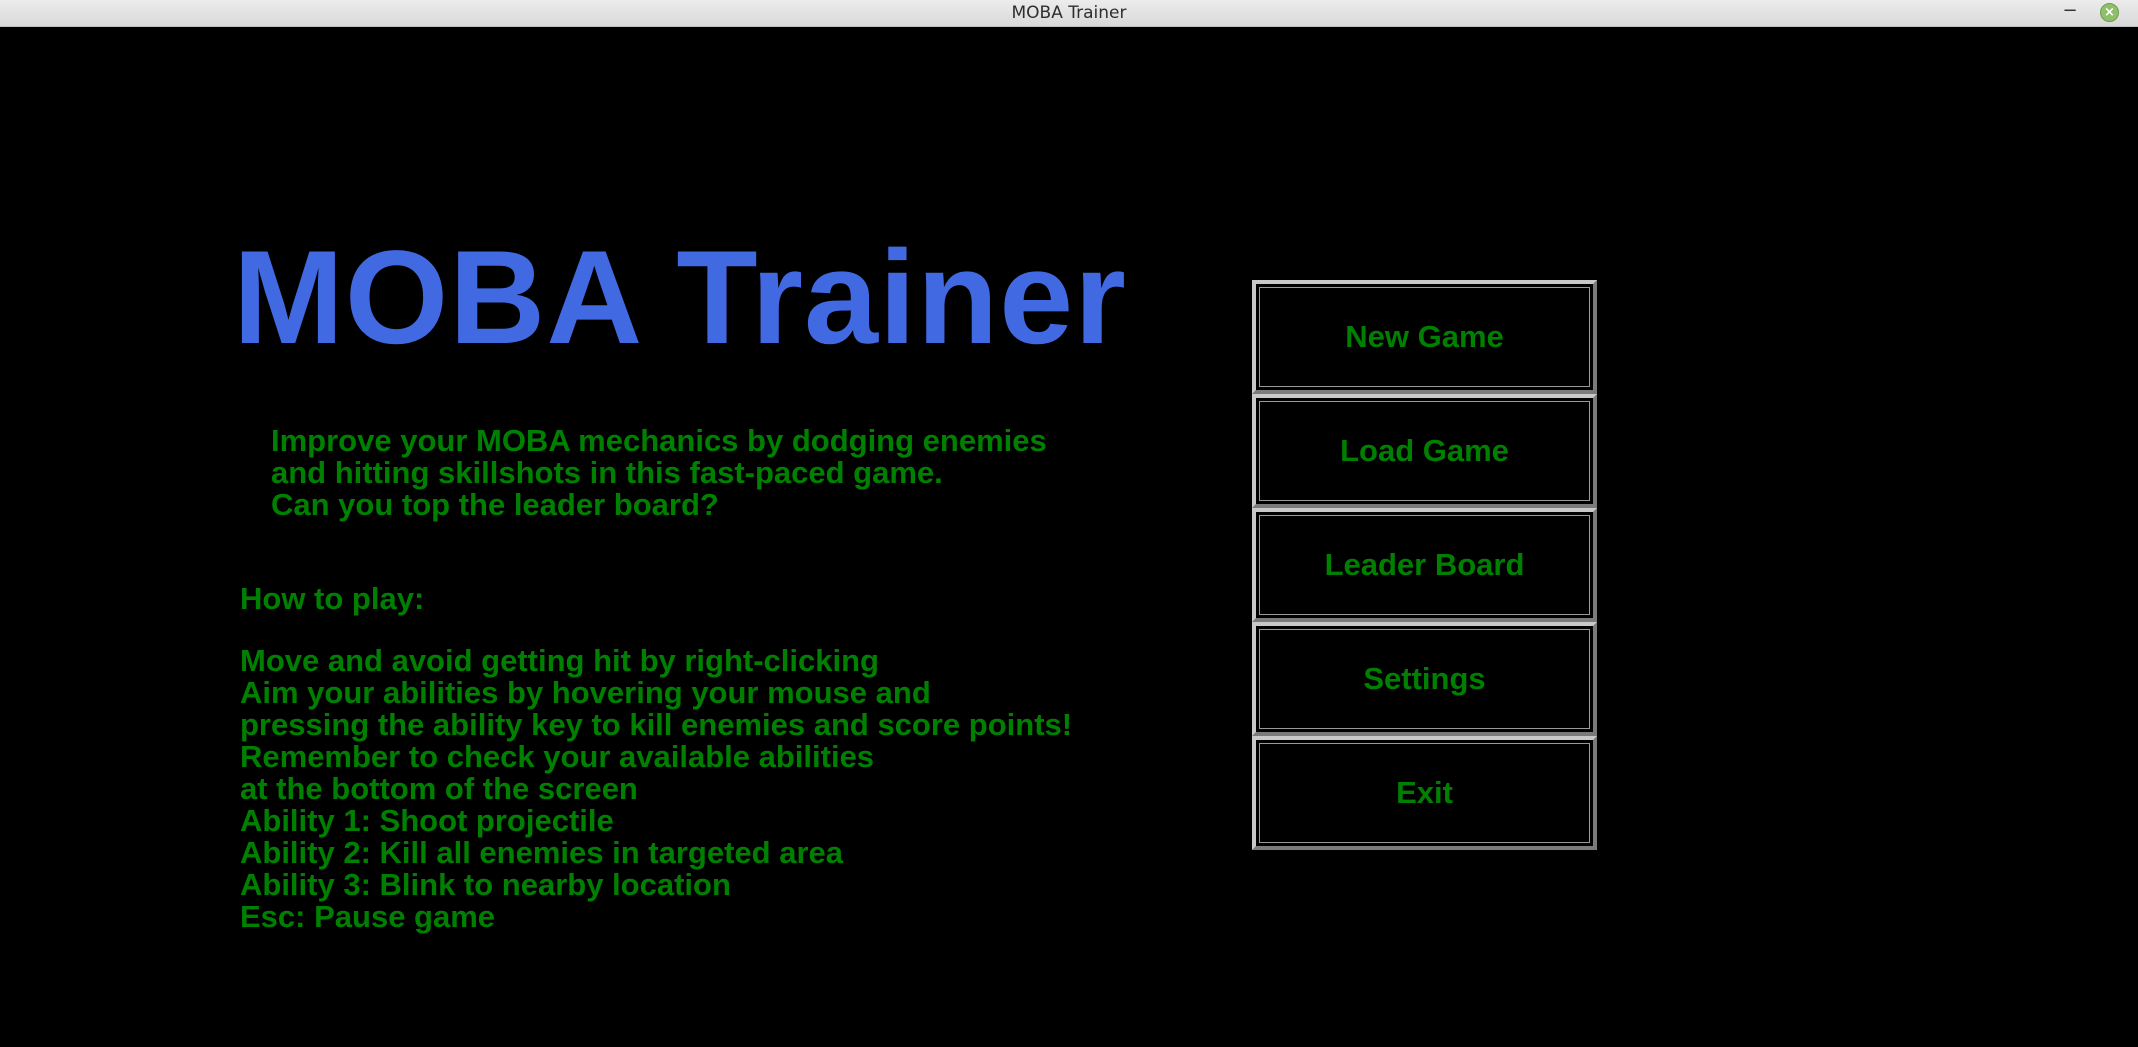 The width and height of the screenshot is (2138, 1047). I want to click on instruction-line: at the bottom of the screen, so click(439, 788).